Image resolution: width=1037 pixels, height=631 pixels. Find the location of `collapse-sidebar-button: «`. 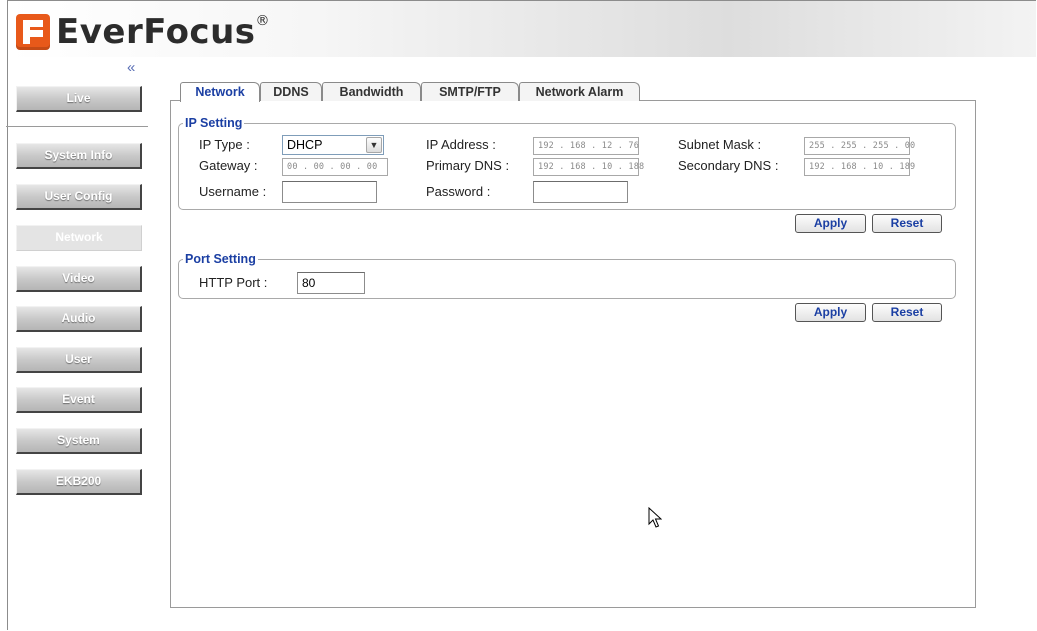

collapse-sidebar-button: « is located at coordinates (131, 67).